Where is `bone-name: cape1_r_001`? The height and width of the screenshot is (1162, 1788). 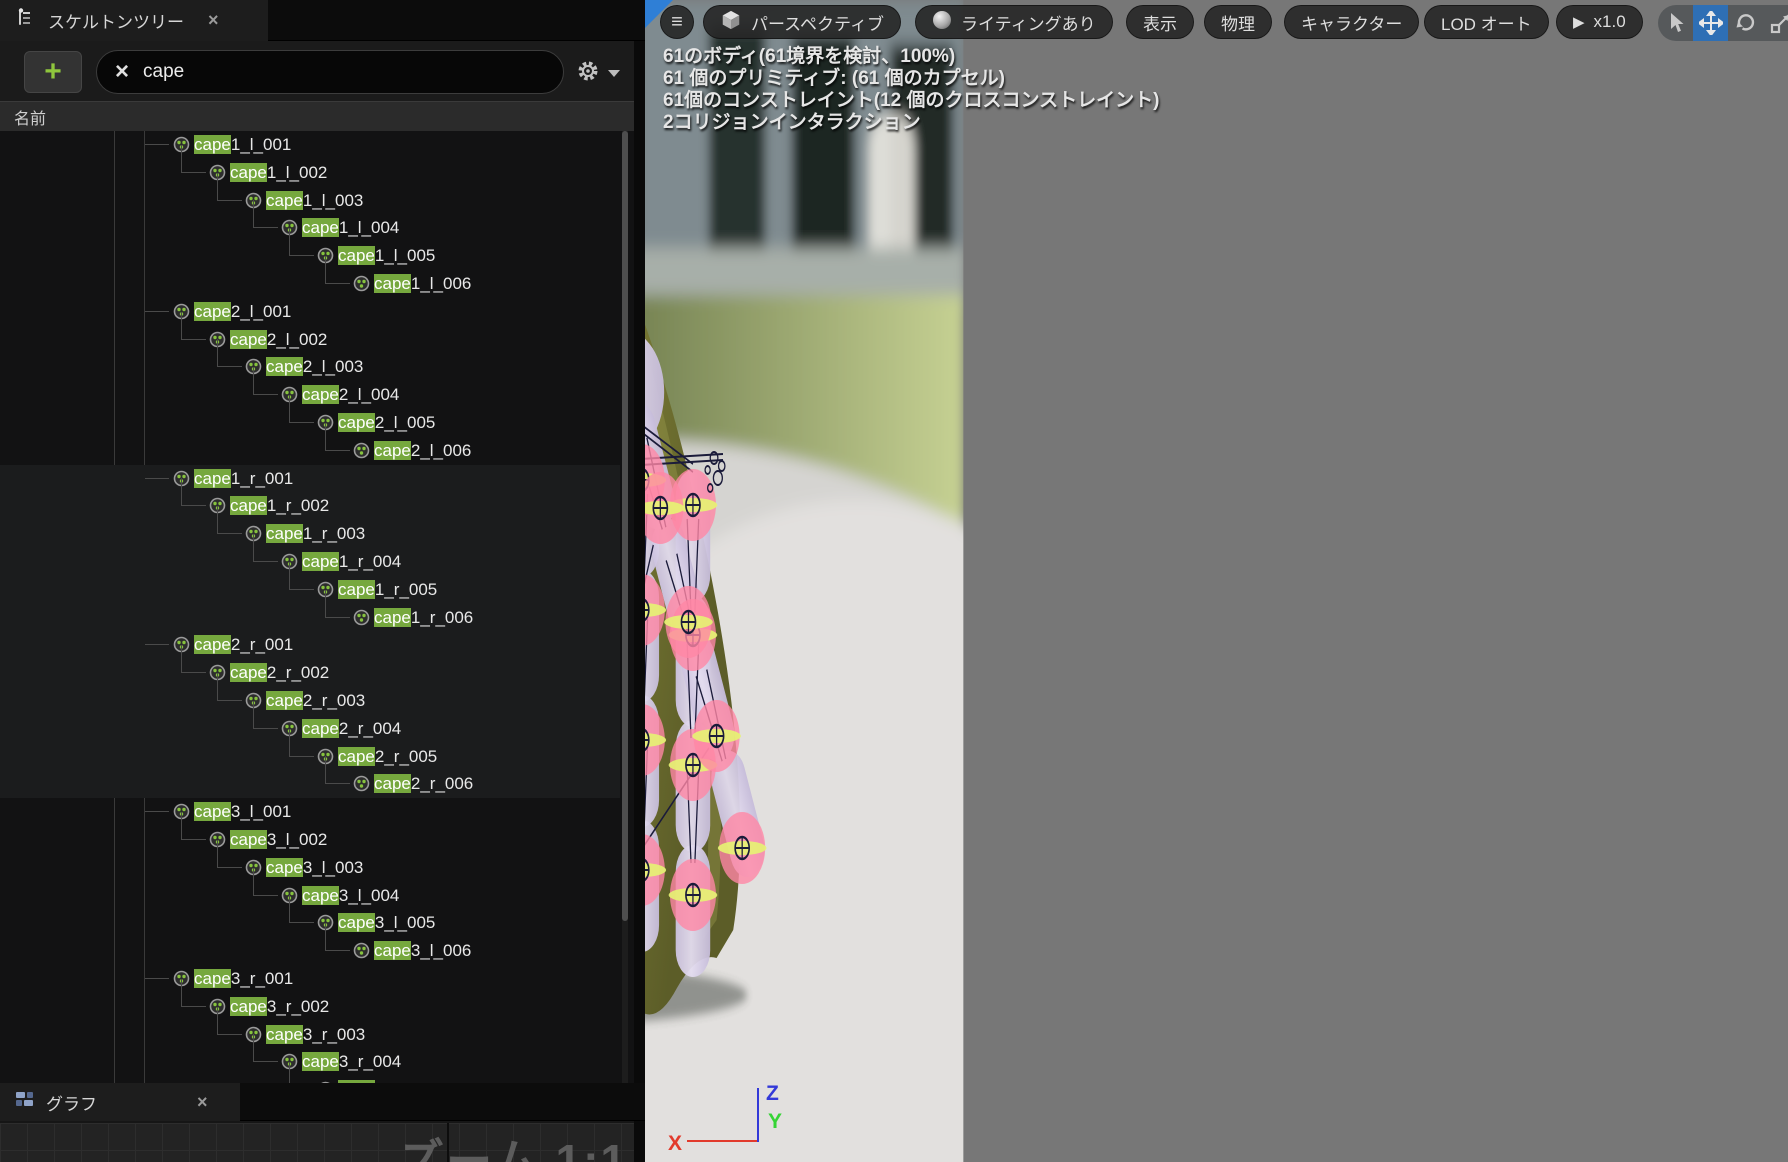
bone-name: cape1_r_001 is located at coordinates (244, 478).